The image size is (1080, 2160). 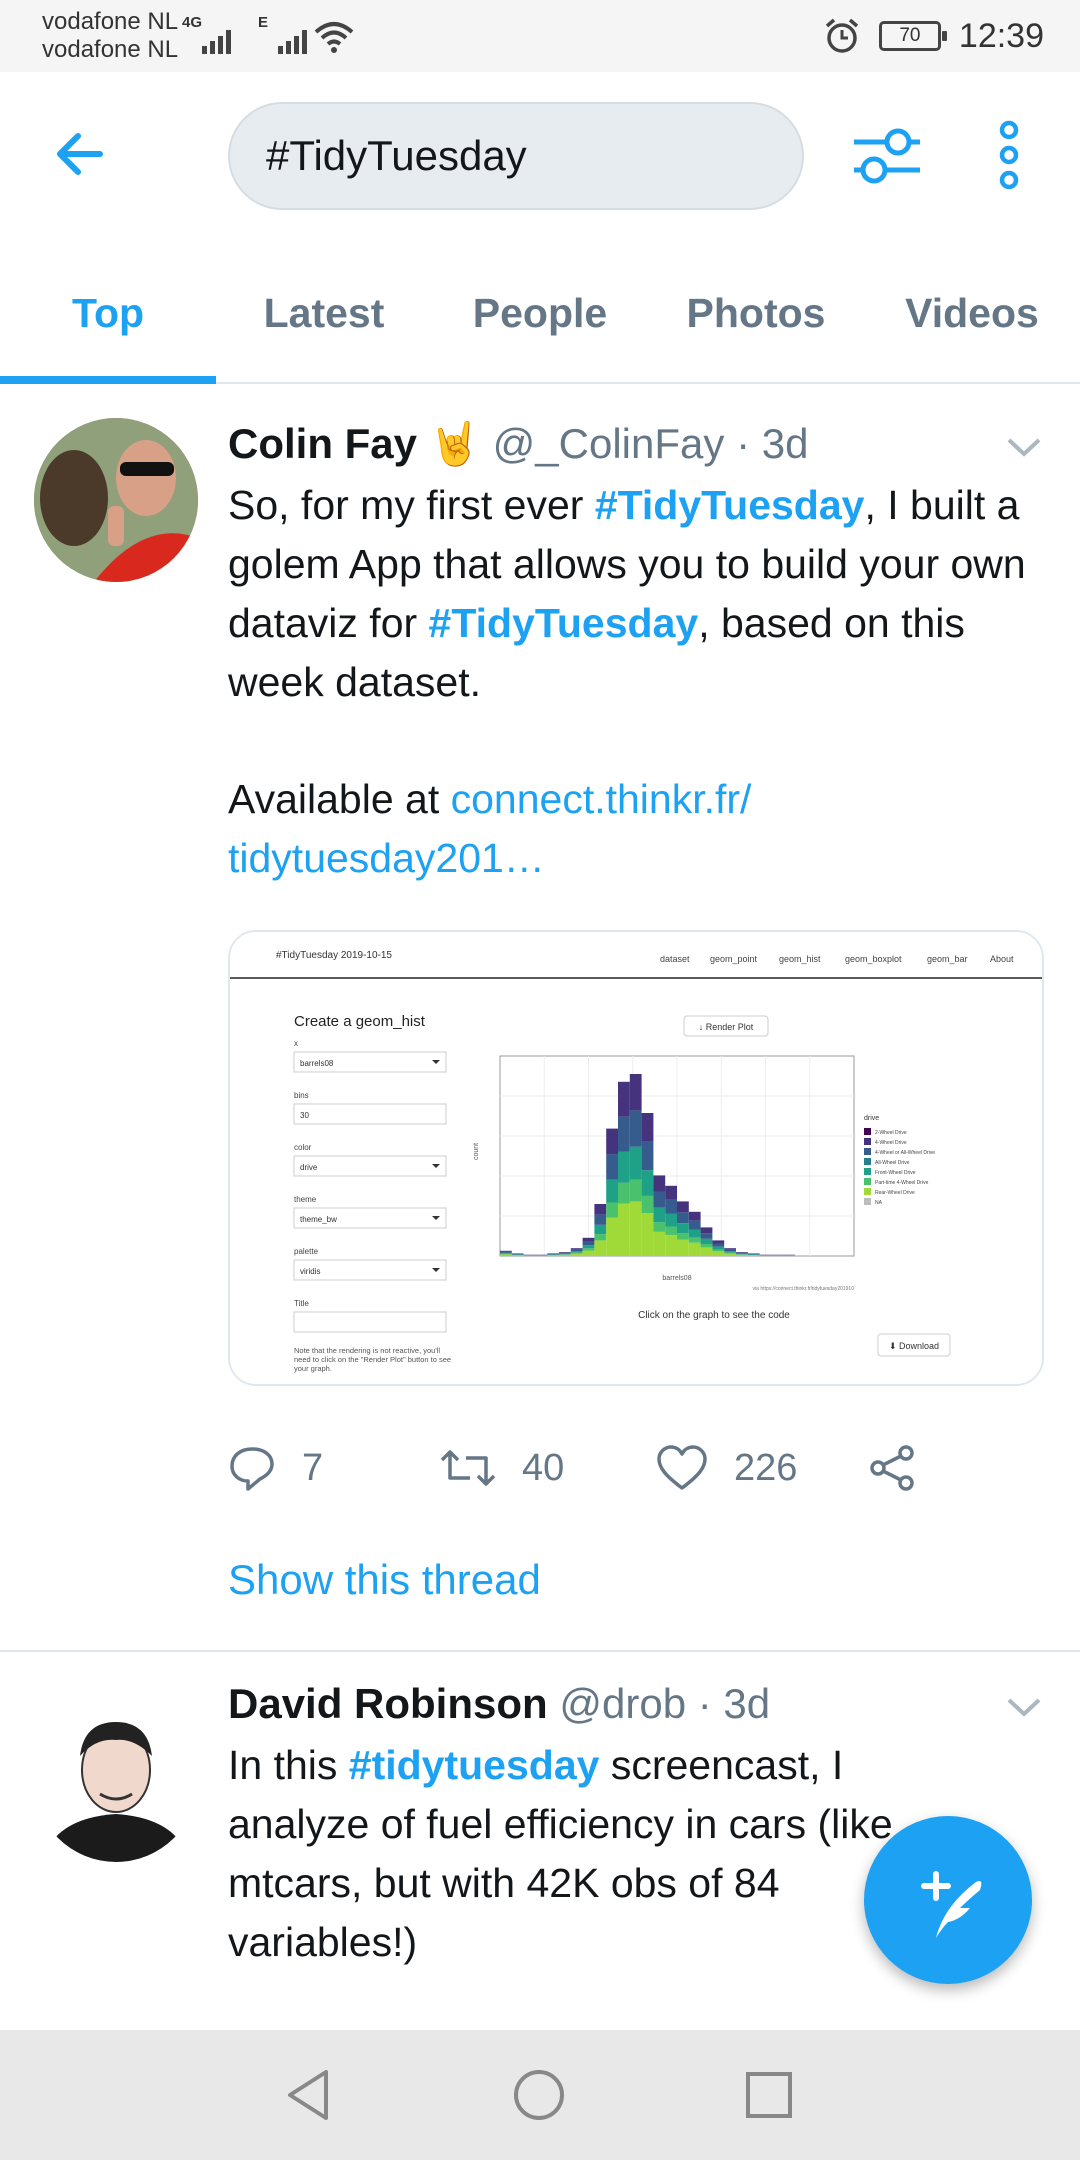 I want to click on share-button, so click(x=892, y=1468).